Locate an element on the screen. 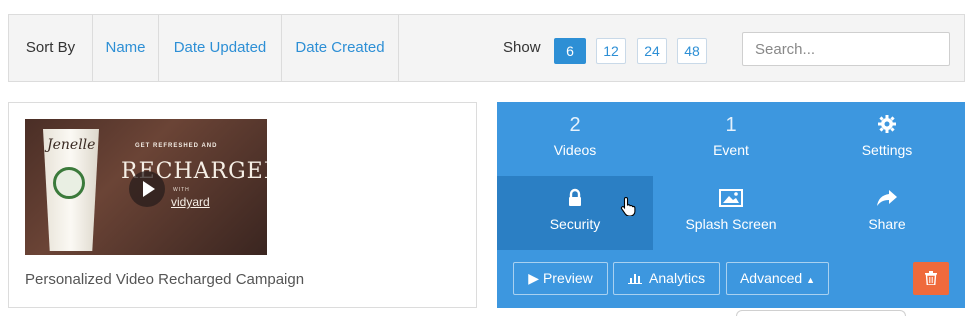 The width and height of the screenshot is (975, 316). settings-button: Settings is located at coordinates (887, 139).